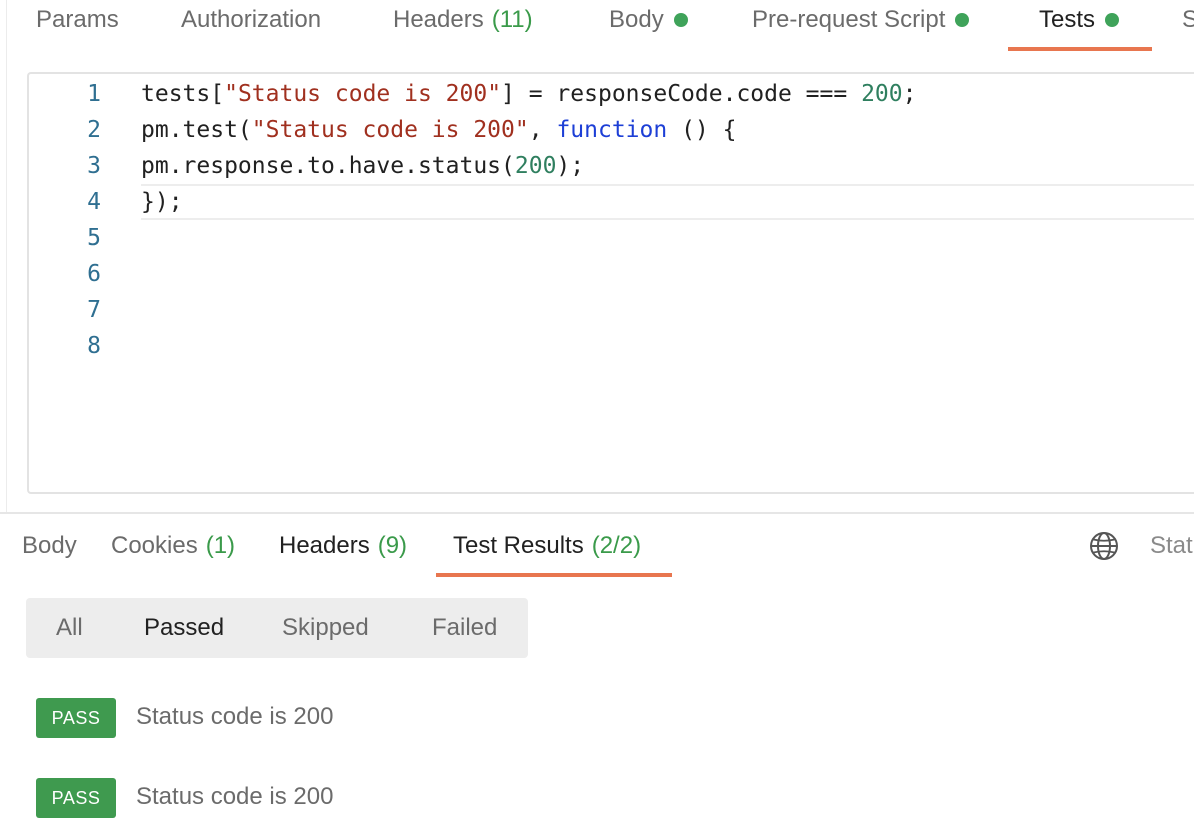  I want to click on code-token: ,, so click(542, 130).